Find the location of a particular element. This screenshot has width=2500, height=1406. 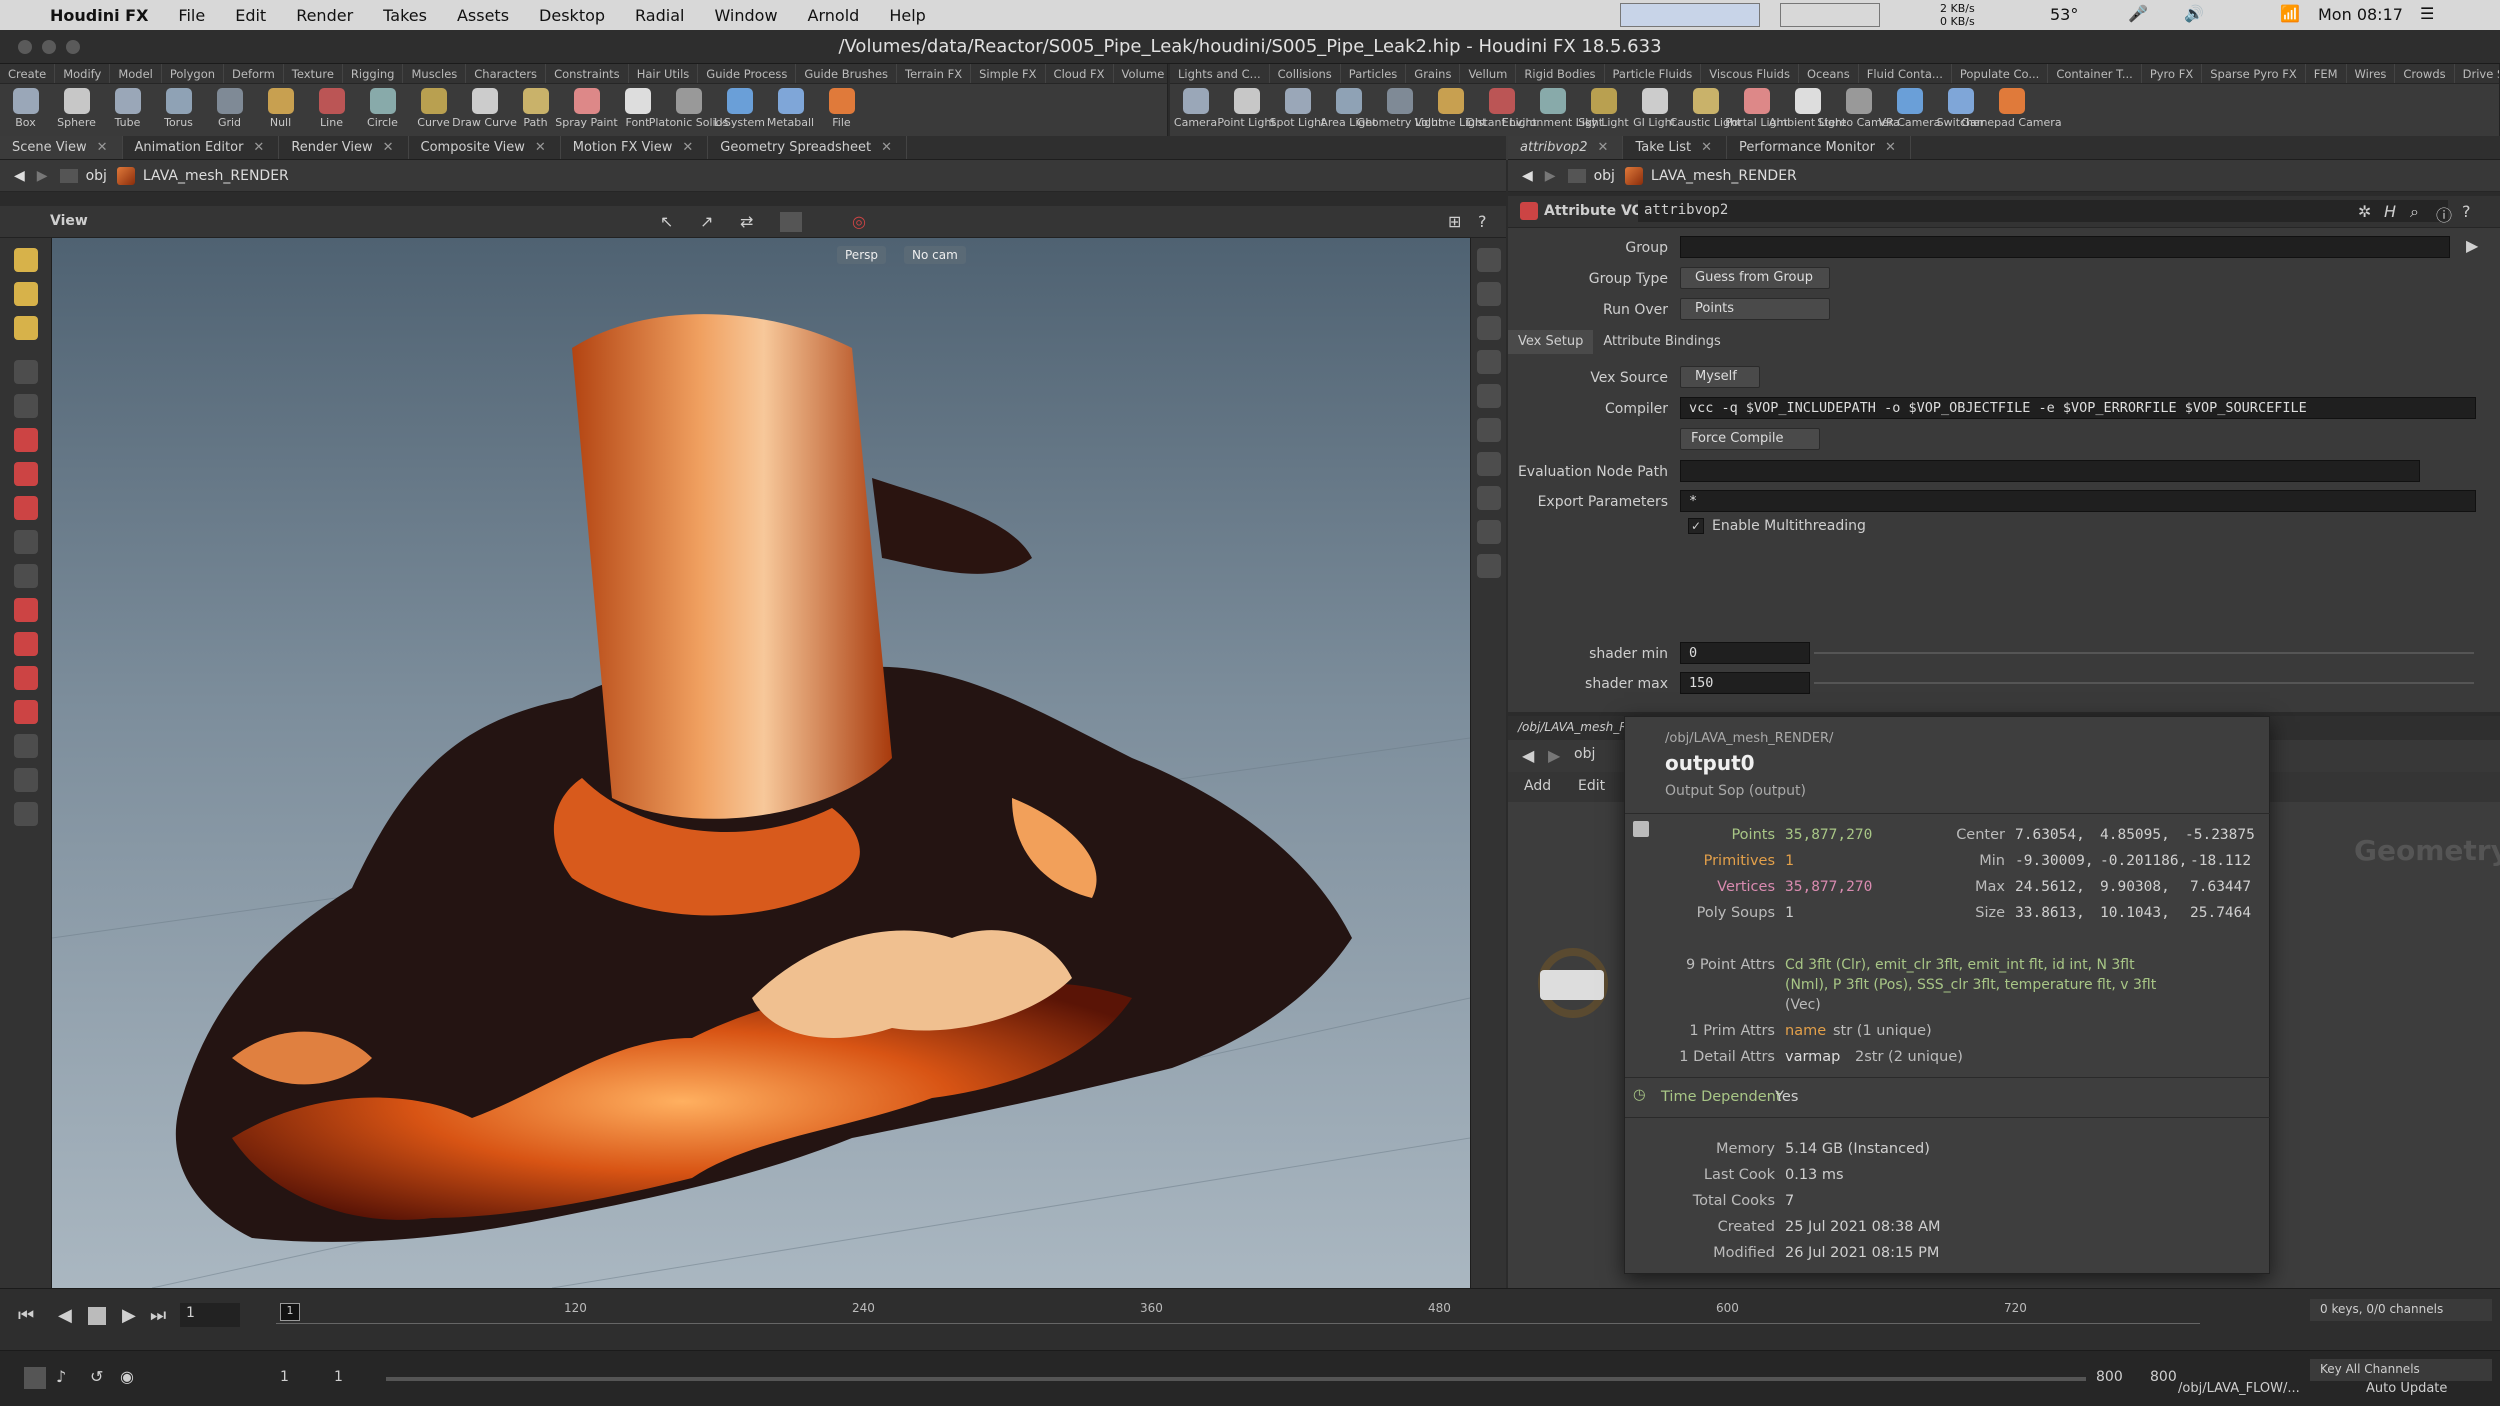

menu-takes: Takes is located at coordinates (405, 15).